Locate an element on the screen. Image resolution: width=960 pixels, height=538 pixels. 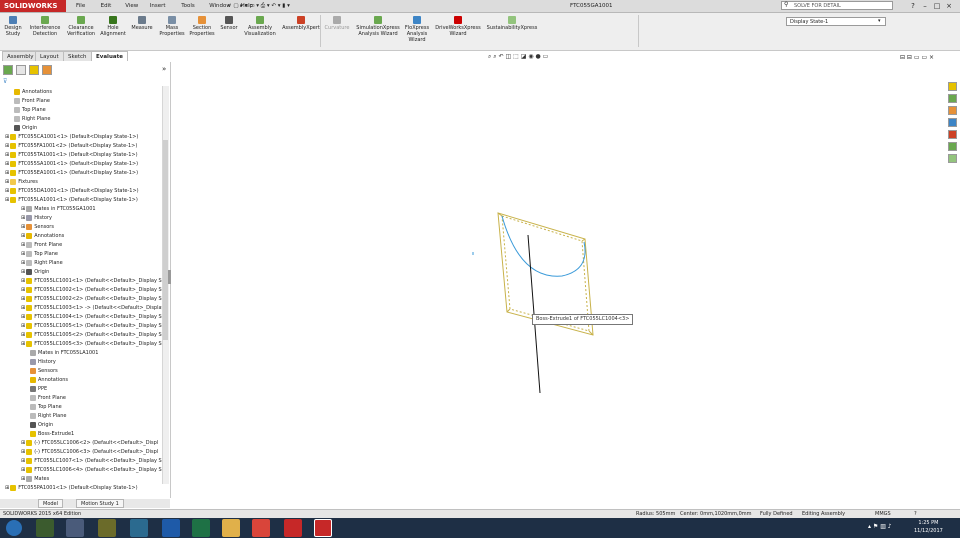
tooltip: Boss-Extrude1 of FTC055LC1004<3> is located at coordinates (583, 319).